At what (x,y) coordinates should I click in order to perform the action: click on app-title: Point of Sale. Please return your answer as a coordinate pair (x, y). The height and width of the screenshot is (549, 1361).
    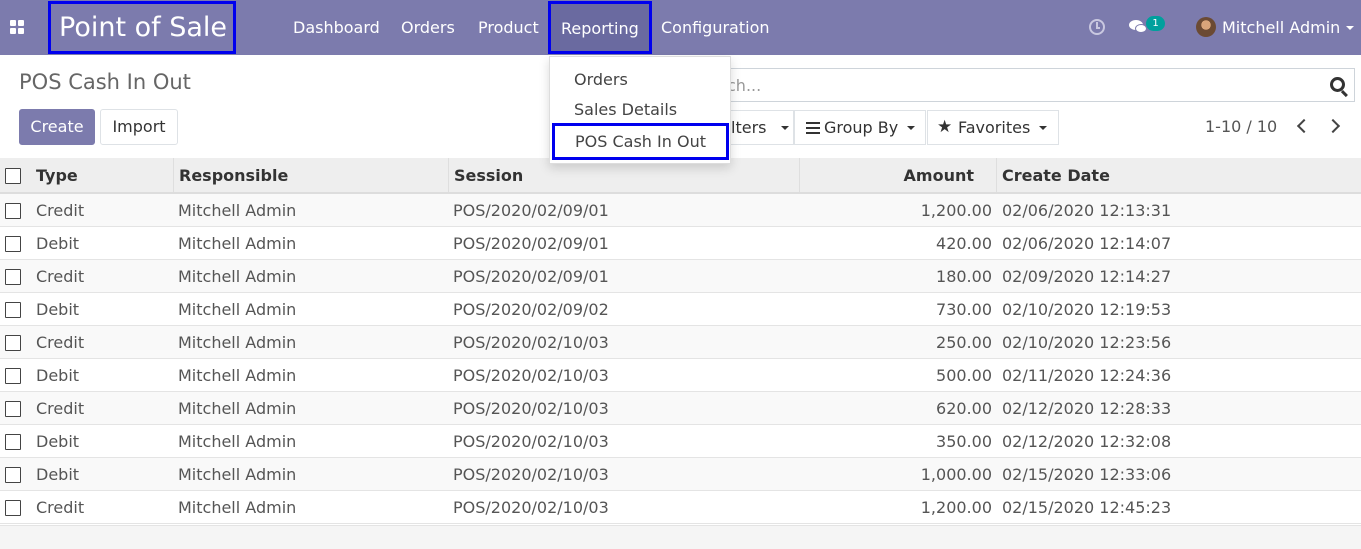
    Looking at the image, I should click on (142, 27).